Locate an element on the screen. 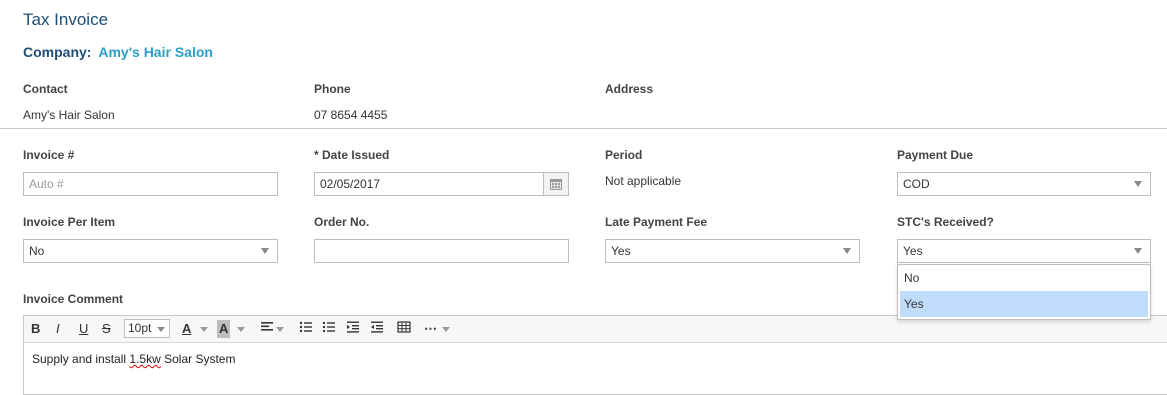 This screenshot has height=395, width=1167. period-label: Period is located at coordinates (624, 155).